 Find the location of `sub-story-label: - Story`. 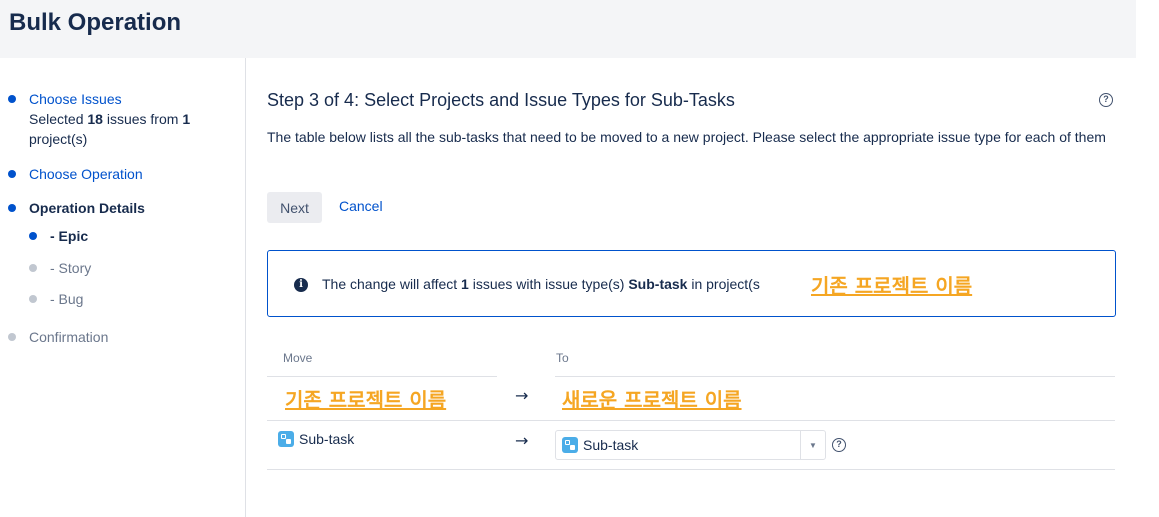

sub-story-label: - Story is located at coordinates (71, 268).